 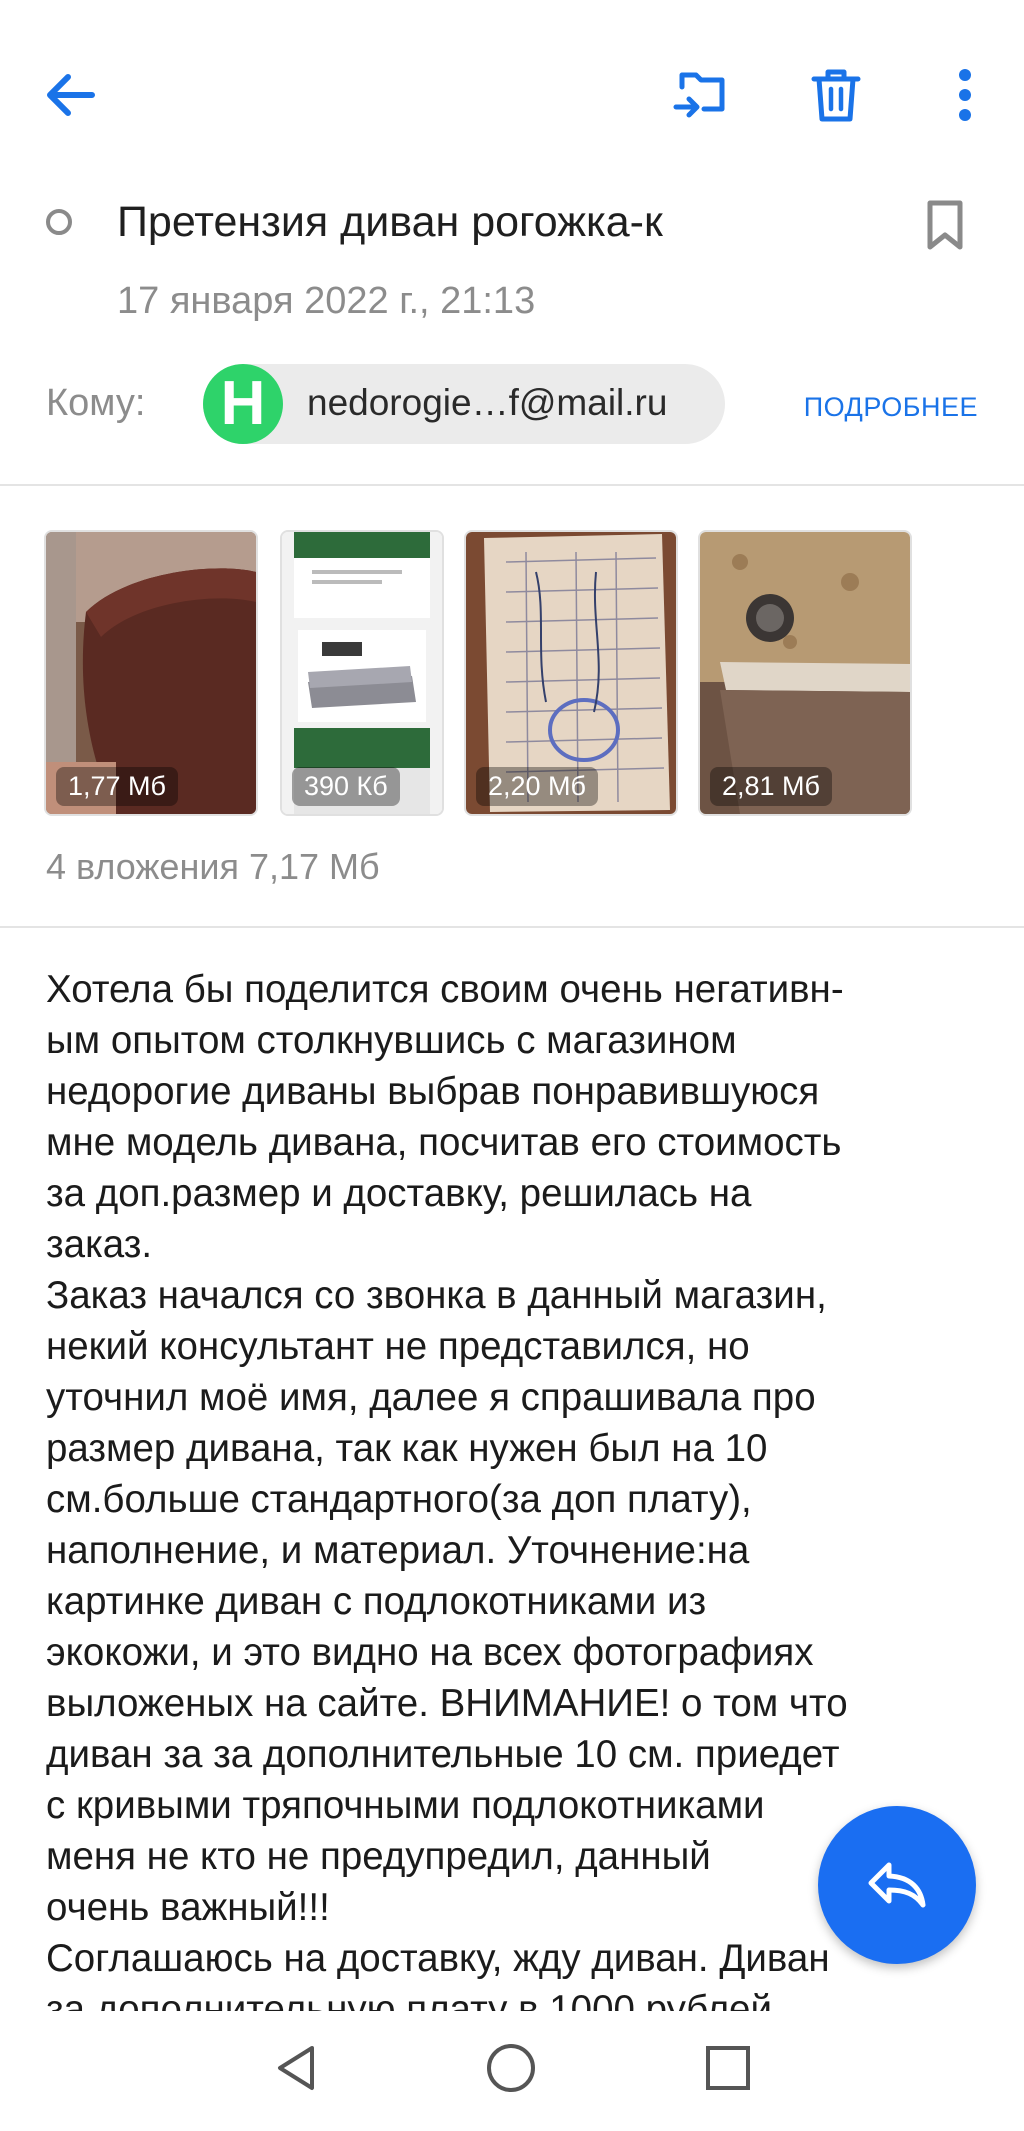 I want to click on nav-home-circle-icon, so click(x=511, y=2068).